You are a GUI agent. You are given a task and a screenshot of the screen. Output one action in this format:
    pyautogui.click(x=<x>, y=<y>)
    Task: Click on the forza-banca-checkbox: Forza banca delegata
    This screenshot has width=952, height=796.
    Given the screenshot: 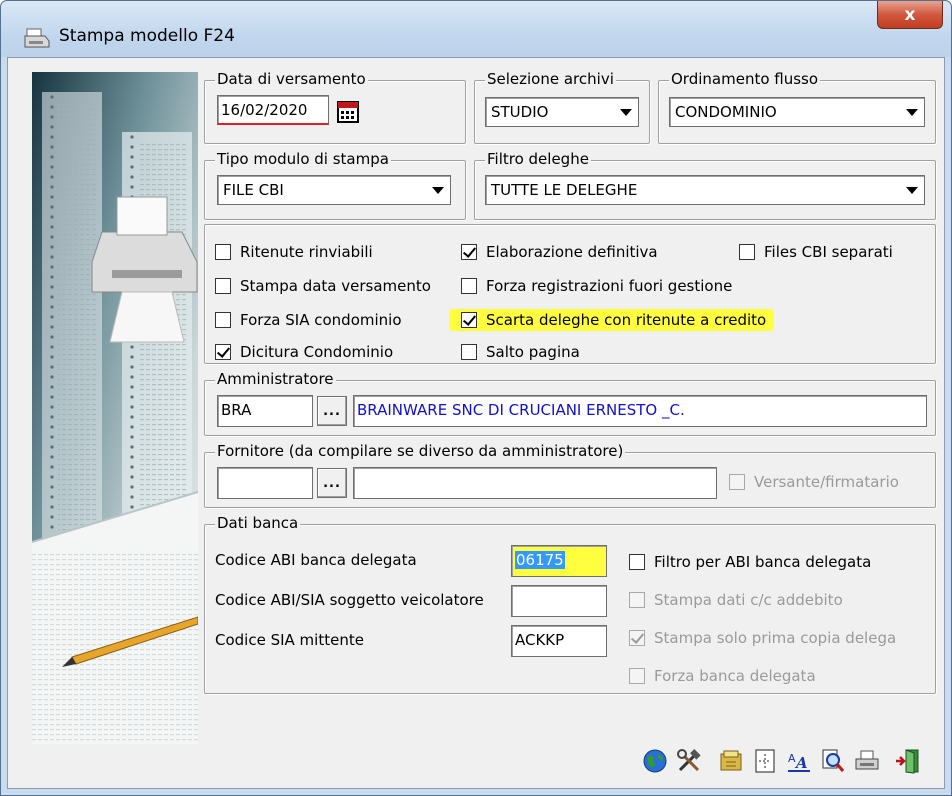 What is the action you would take?
    pyautogui.click(x=722, y=676)
    